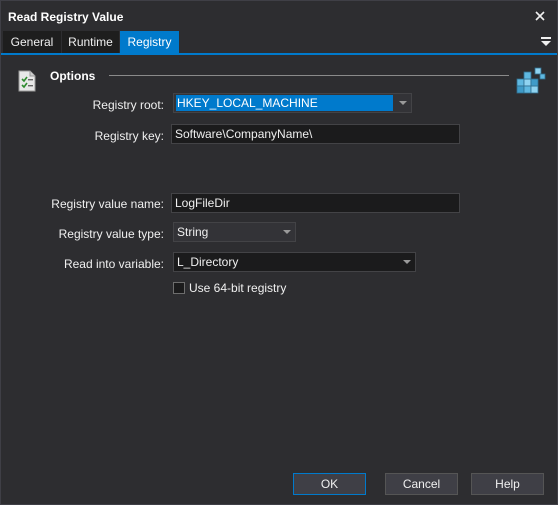  Describe the element at coordinates (315, 134) in the screenshot. I see `registry-key-input: Software\CompanyName\` at that location.